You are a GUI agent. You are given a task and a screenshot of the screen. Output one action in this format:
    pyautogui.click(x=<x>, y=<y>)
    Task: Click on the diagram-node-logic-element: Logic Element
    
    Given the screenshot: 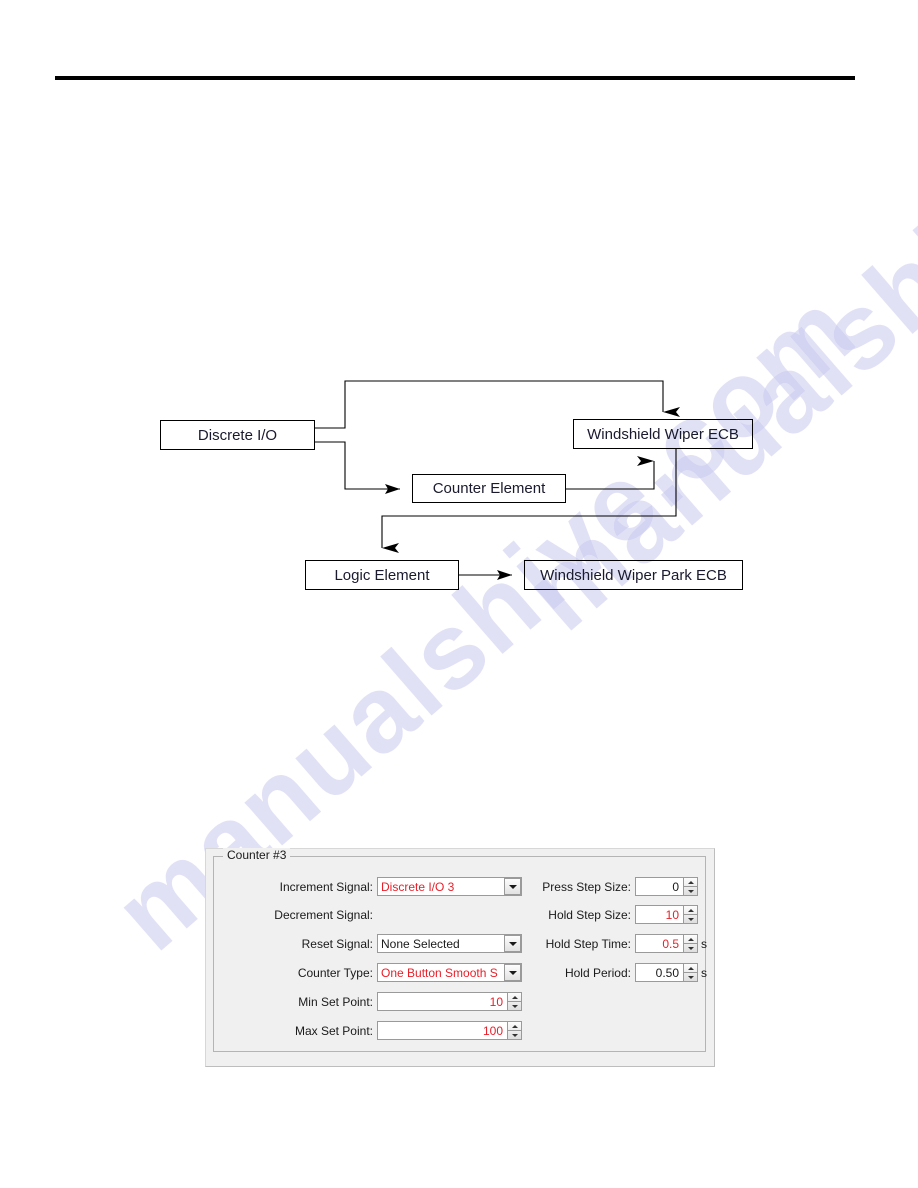 What is the action you would take?
    pyautogui.click(x=382, y=575)
    